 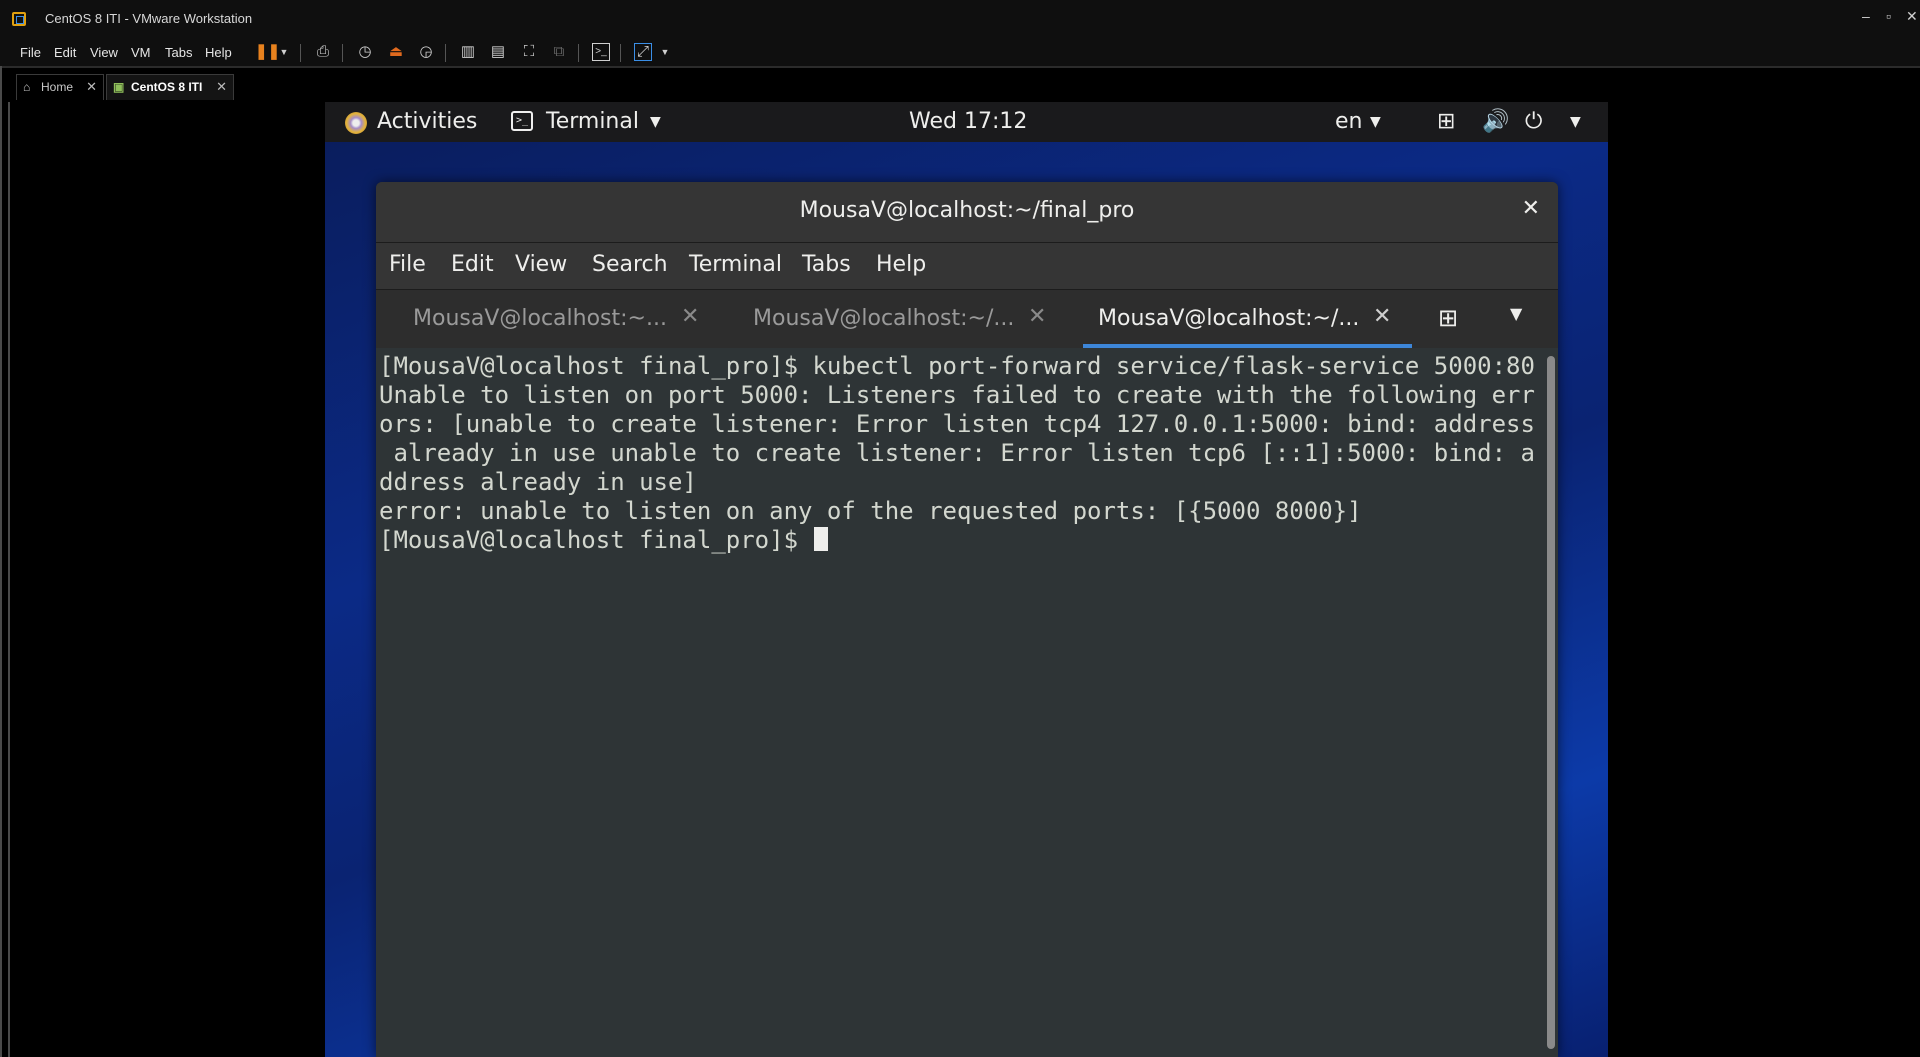 What do you see at coordinates (522, 121) in the screenshot?
I see `terminal-app-icon: >_` at bounding box center [522, 121].